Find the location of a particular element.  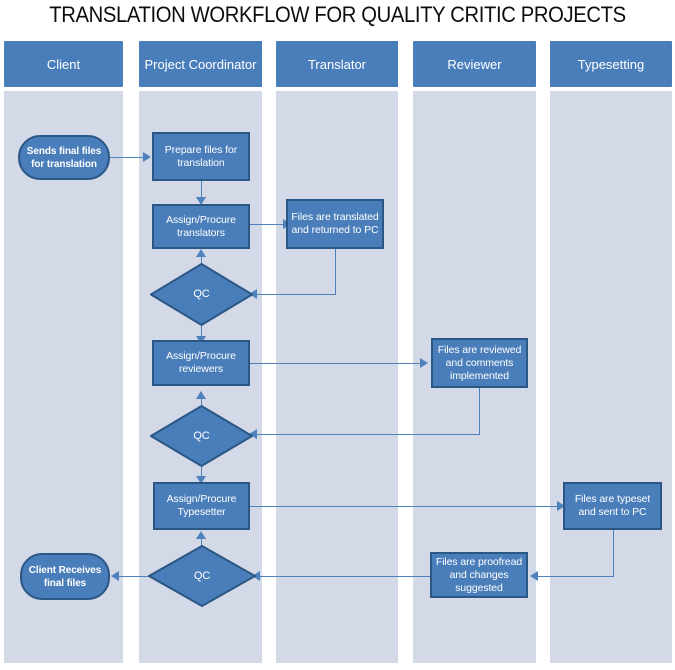

node-prepare-files-for-translation: Prepare files for translation is located at coordinates (201, 156).